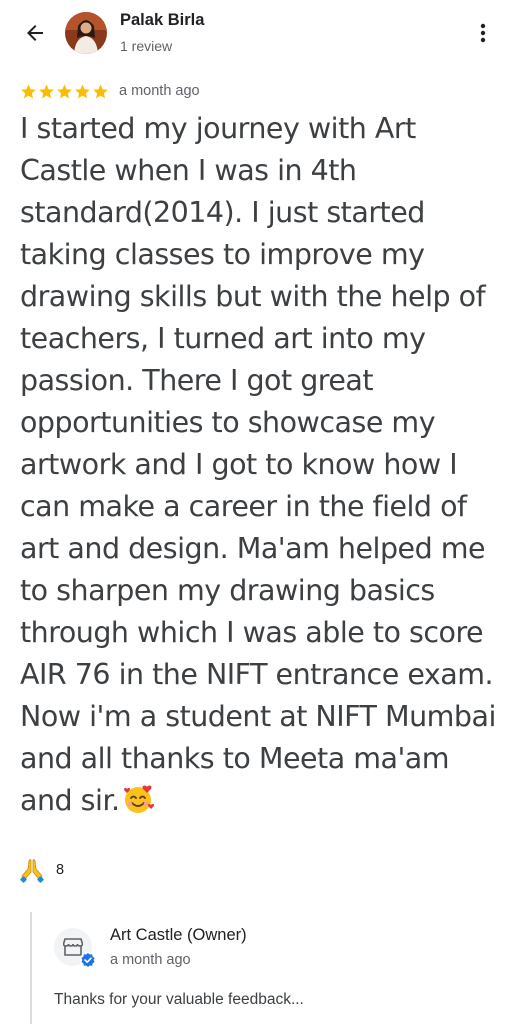  Describe the element at coordinates (258, 716) in the screenshot. I see `review-line: Now i'm a student at NIFT Mumbai` at that location.